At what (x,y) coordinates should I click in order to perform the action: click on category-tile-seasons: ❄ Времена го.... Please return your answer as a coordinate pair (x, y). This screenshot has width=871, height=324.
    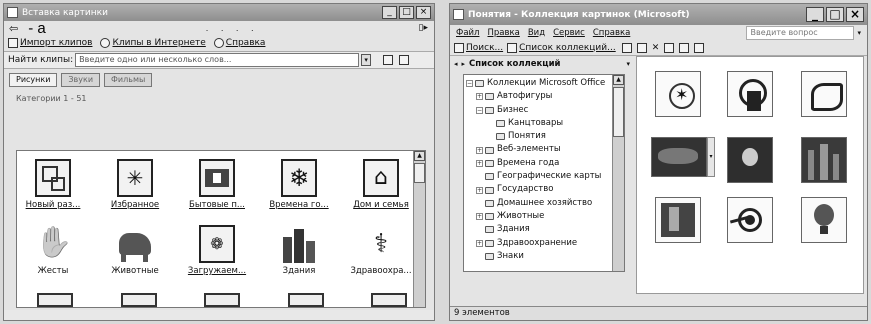
    Looking at the image, I should click on (299, 184).